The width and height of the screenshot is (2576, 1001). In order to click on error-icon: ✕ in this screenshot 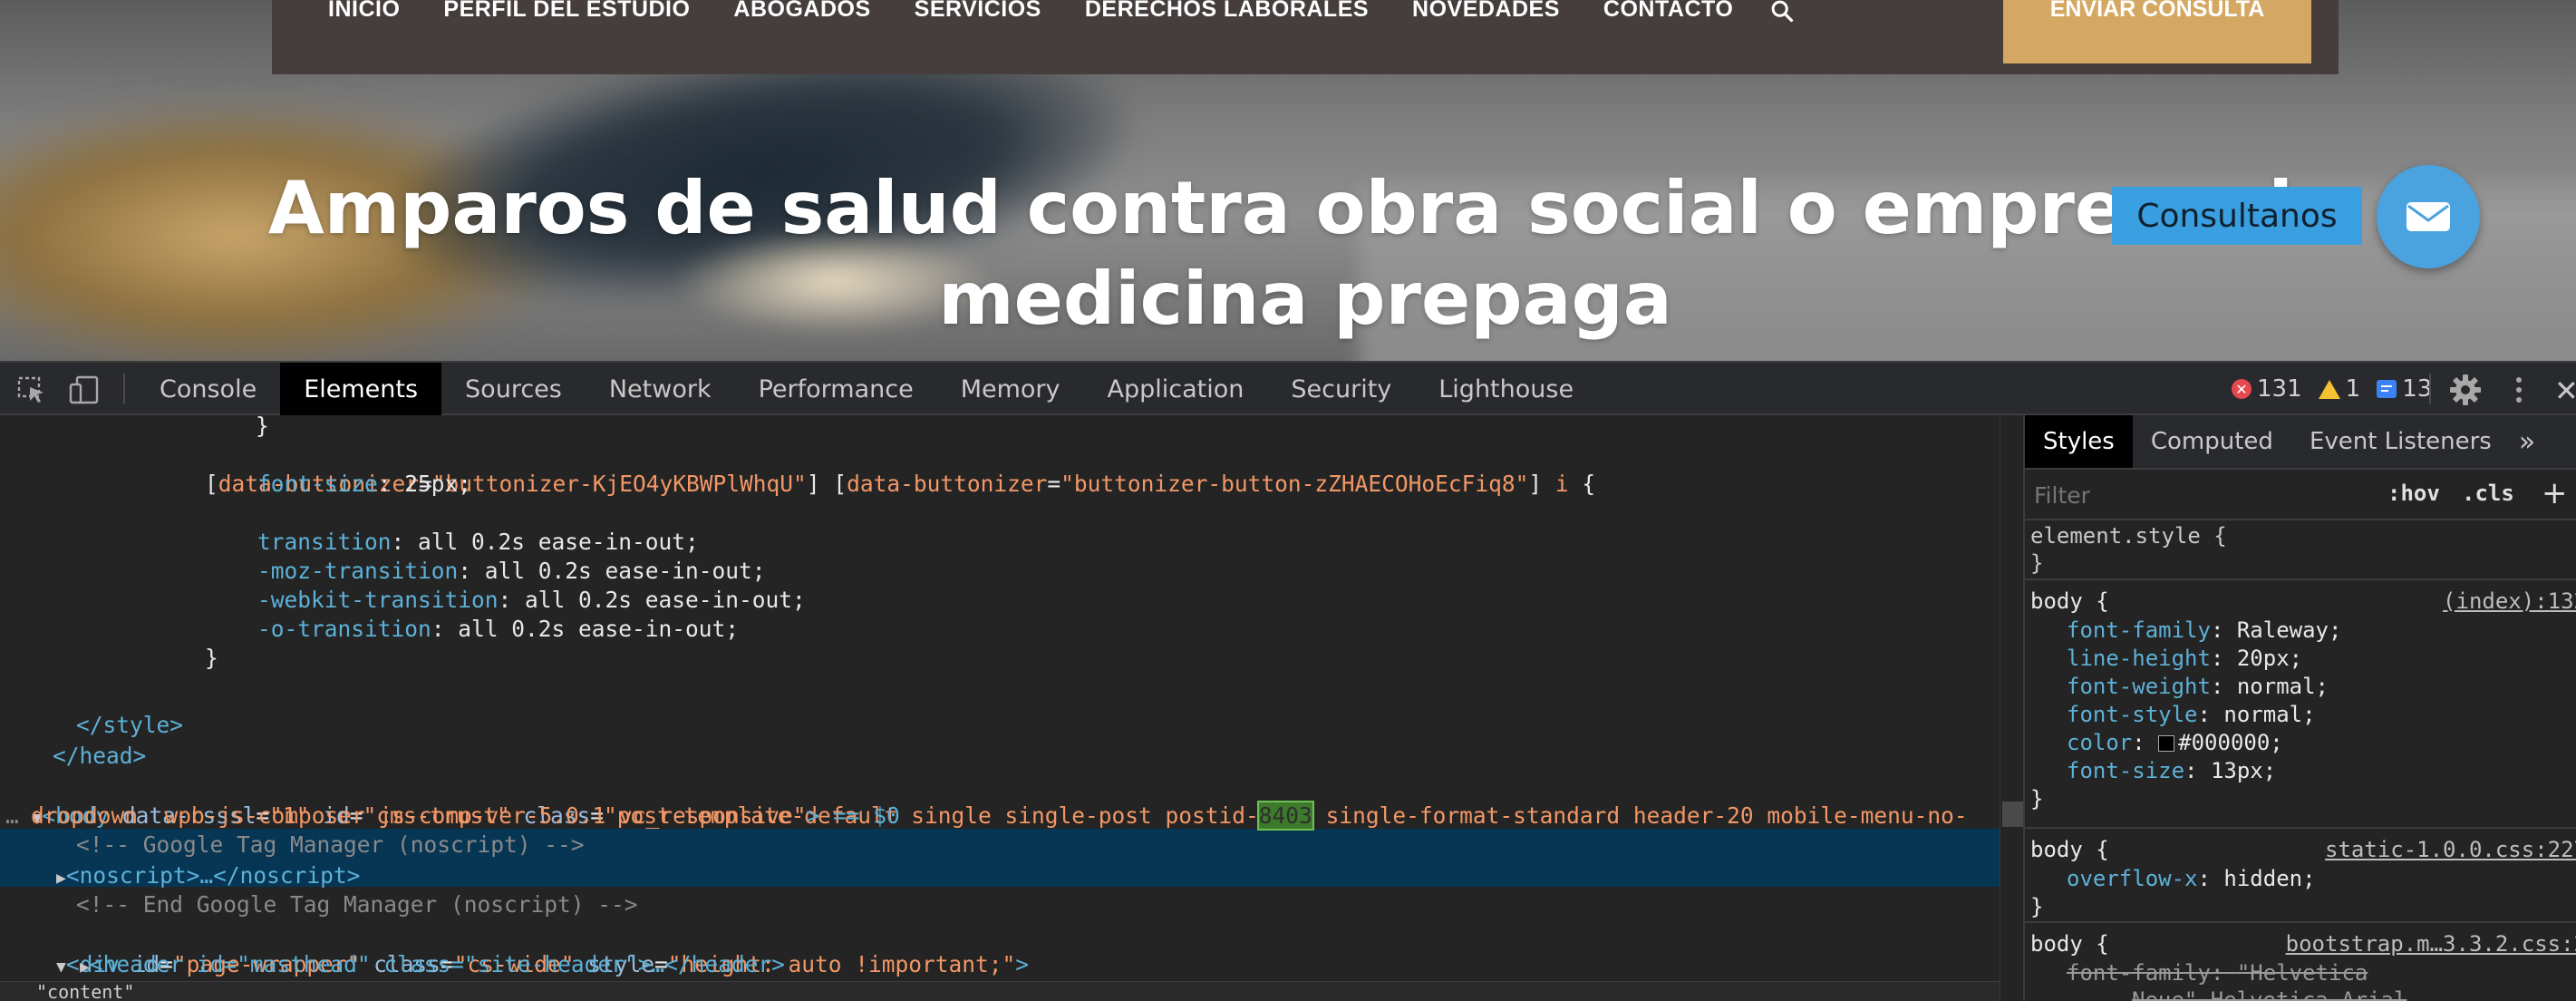, I will do `click(2242, 389)`.